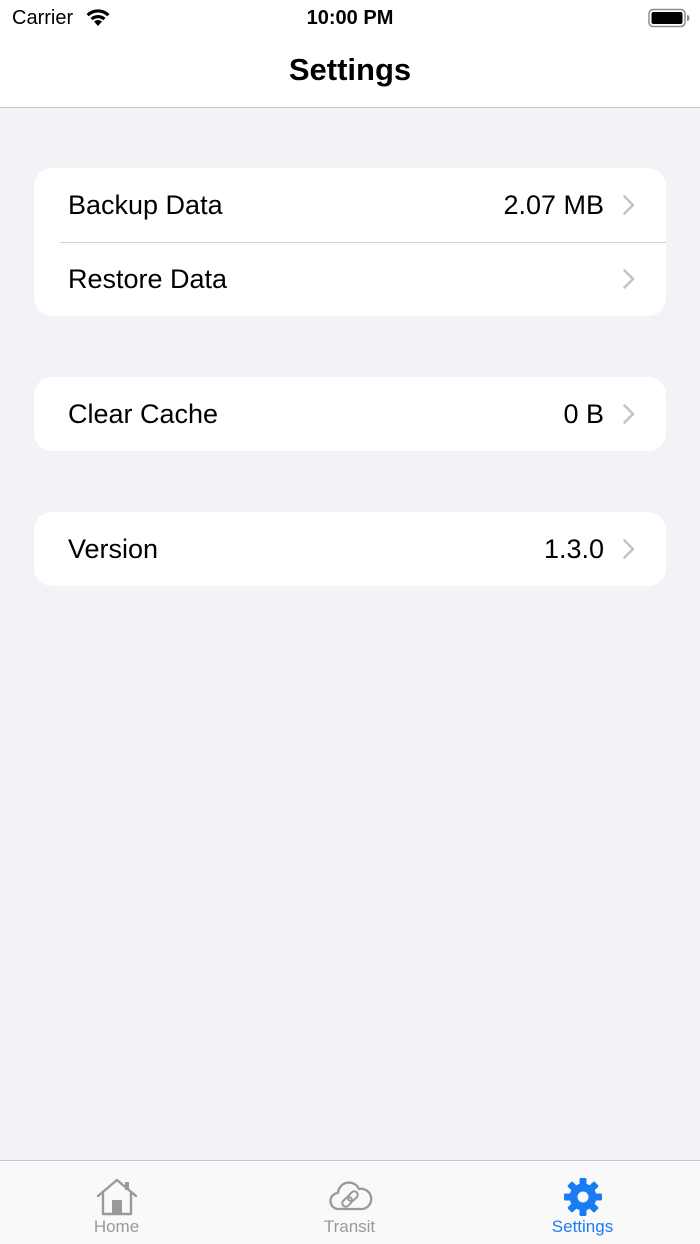 This screenshot has height=1244, width=700. What do you see at coordinates (582, 1197) in the screenshot?
I see `gear-icon` at bounding box center [582, 1197].